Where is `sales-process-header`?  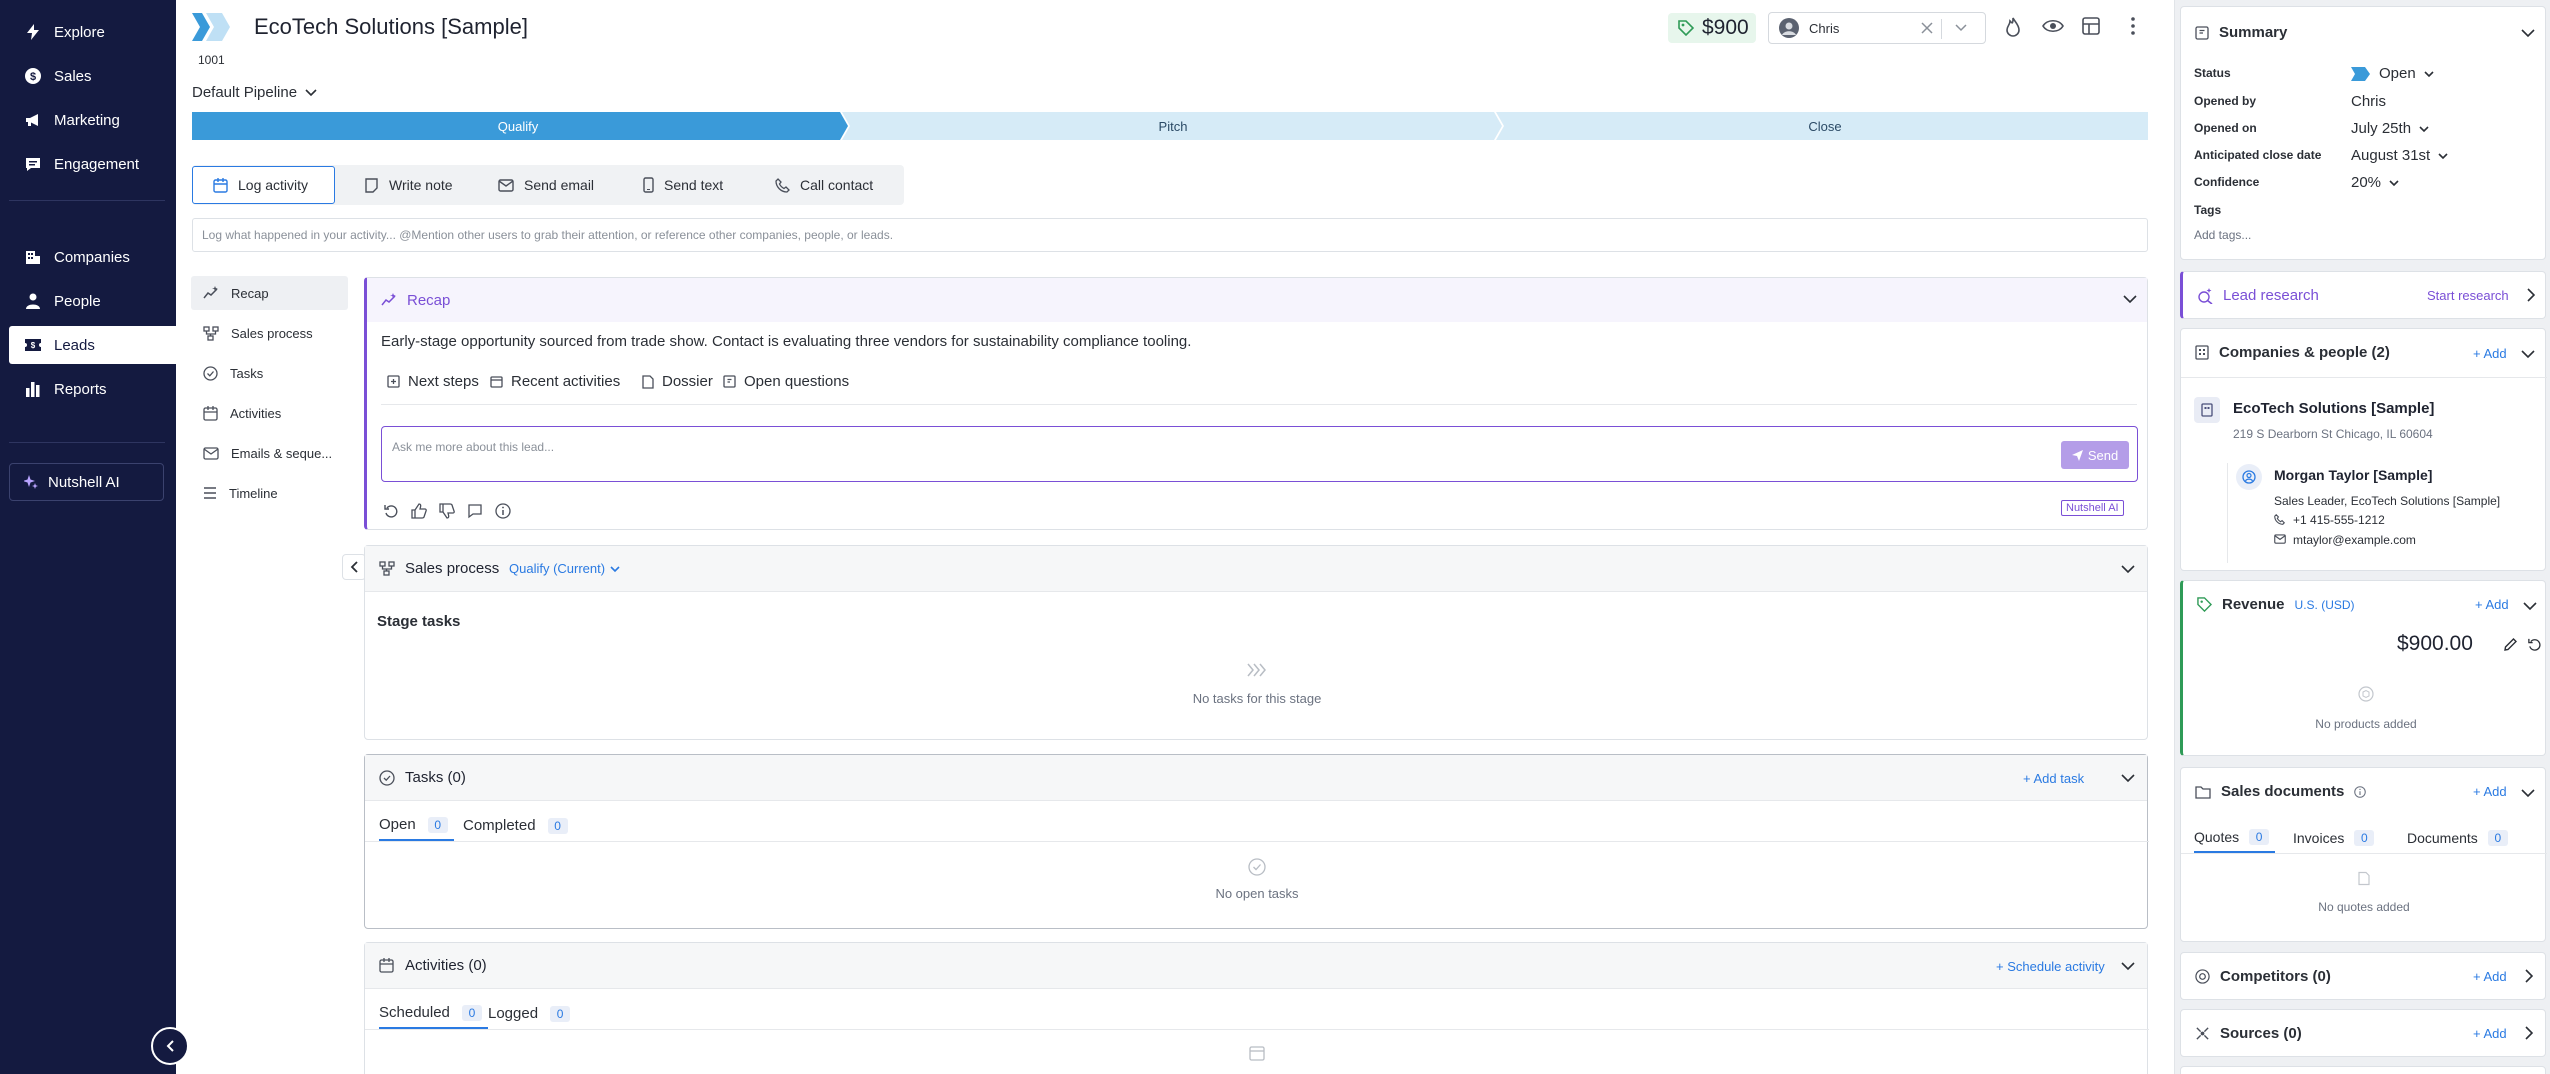 sales-process-header is located at coordinates (1256, 569).